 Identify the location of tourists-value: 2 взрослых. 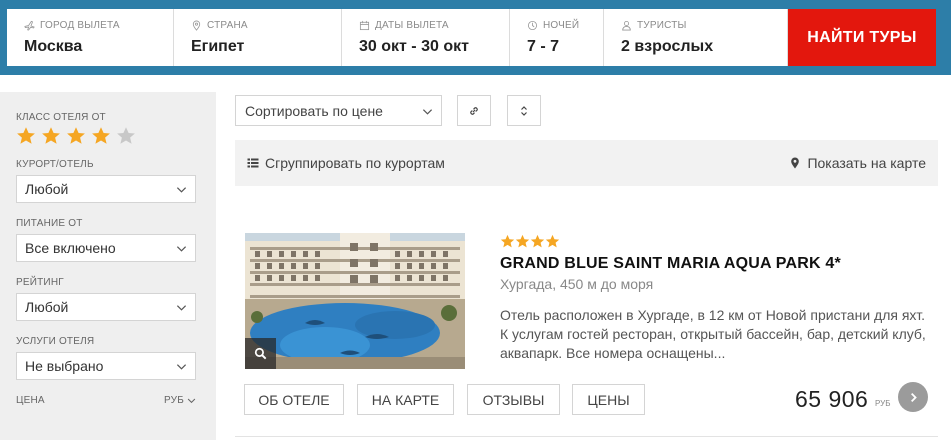
(667, 46).